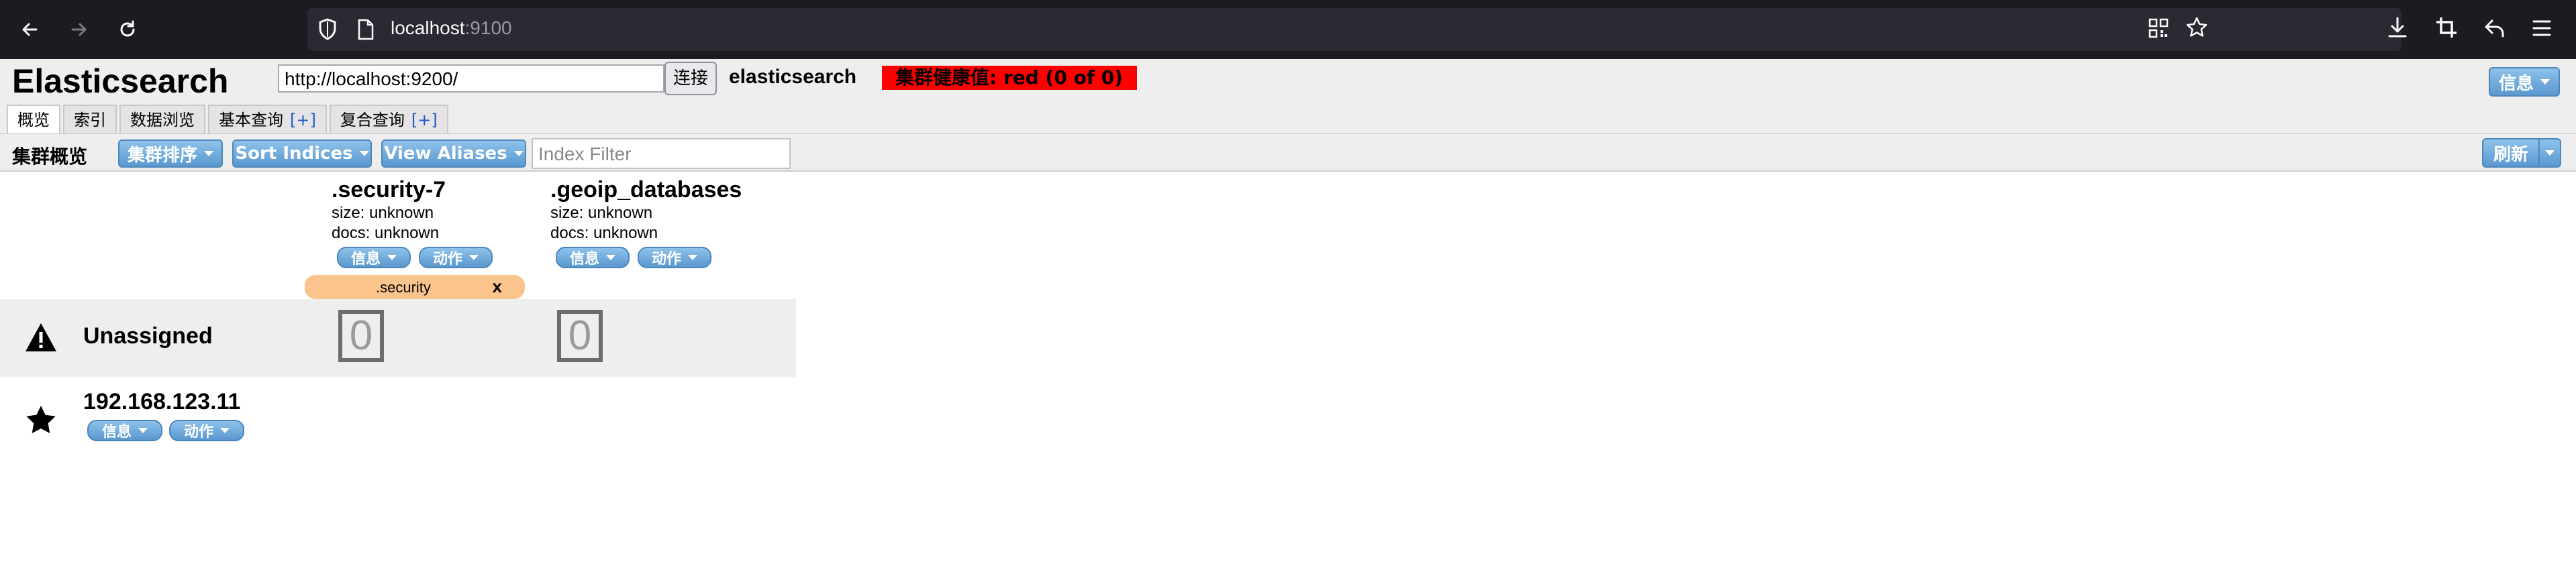  I want to click on url-text: localhost:9100, so click(451, 28).